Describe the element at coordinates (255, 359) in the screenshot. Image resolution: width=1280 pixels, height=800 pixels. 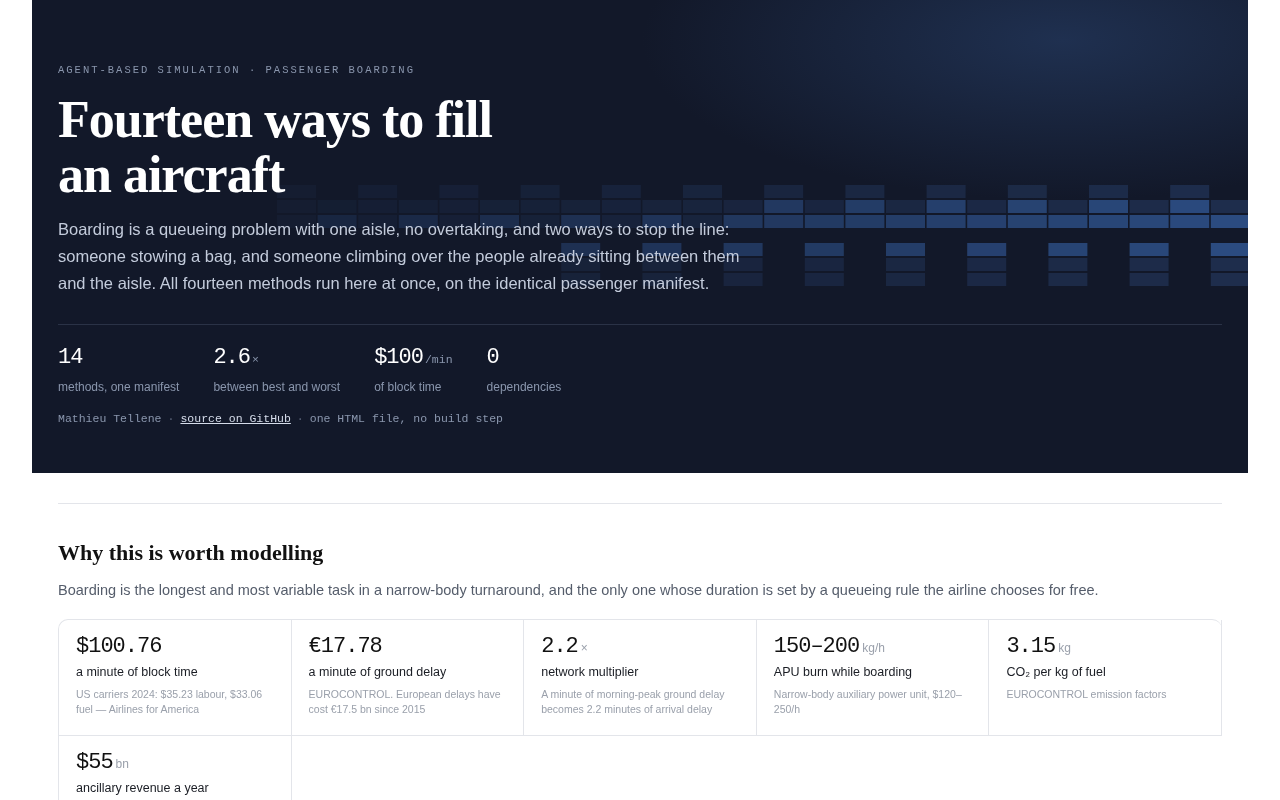
I see `stat-unit: ×` at that location.